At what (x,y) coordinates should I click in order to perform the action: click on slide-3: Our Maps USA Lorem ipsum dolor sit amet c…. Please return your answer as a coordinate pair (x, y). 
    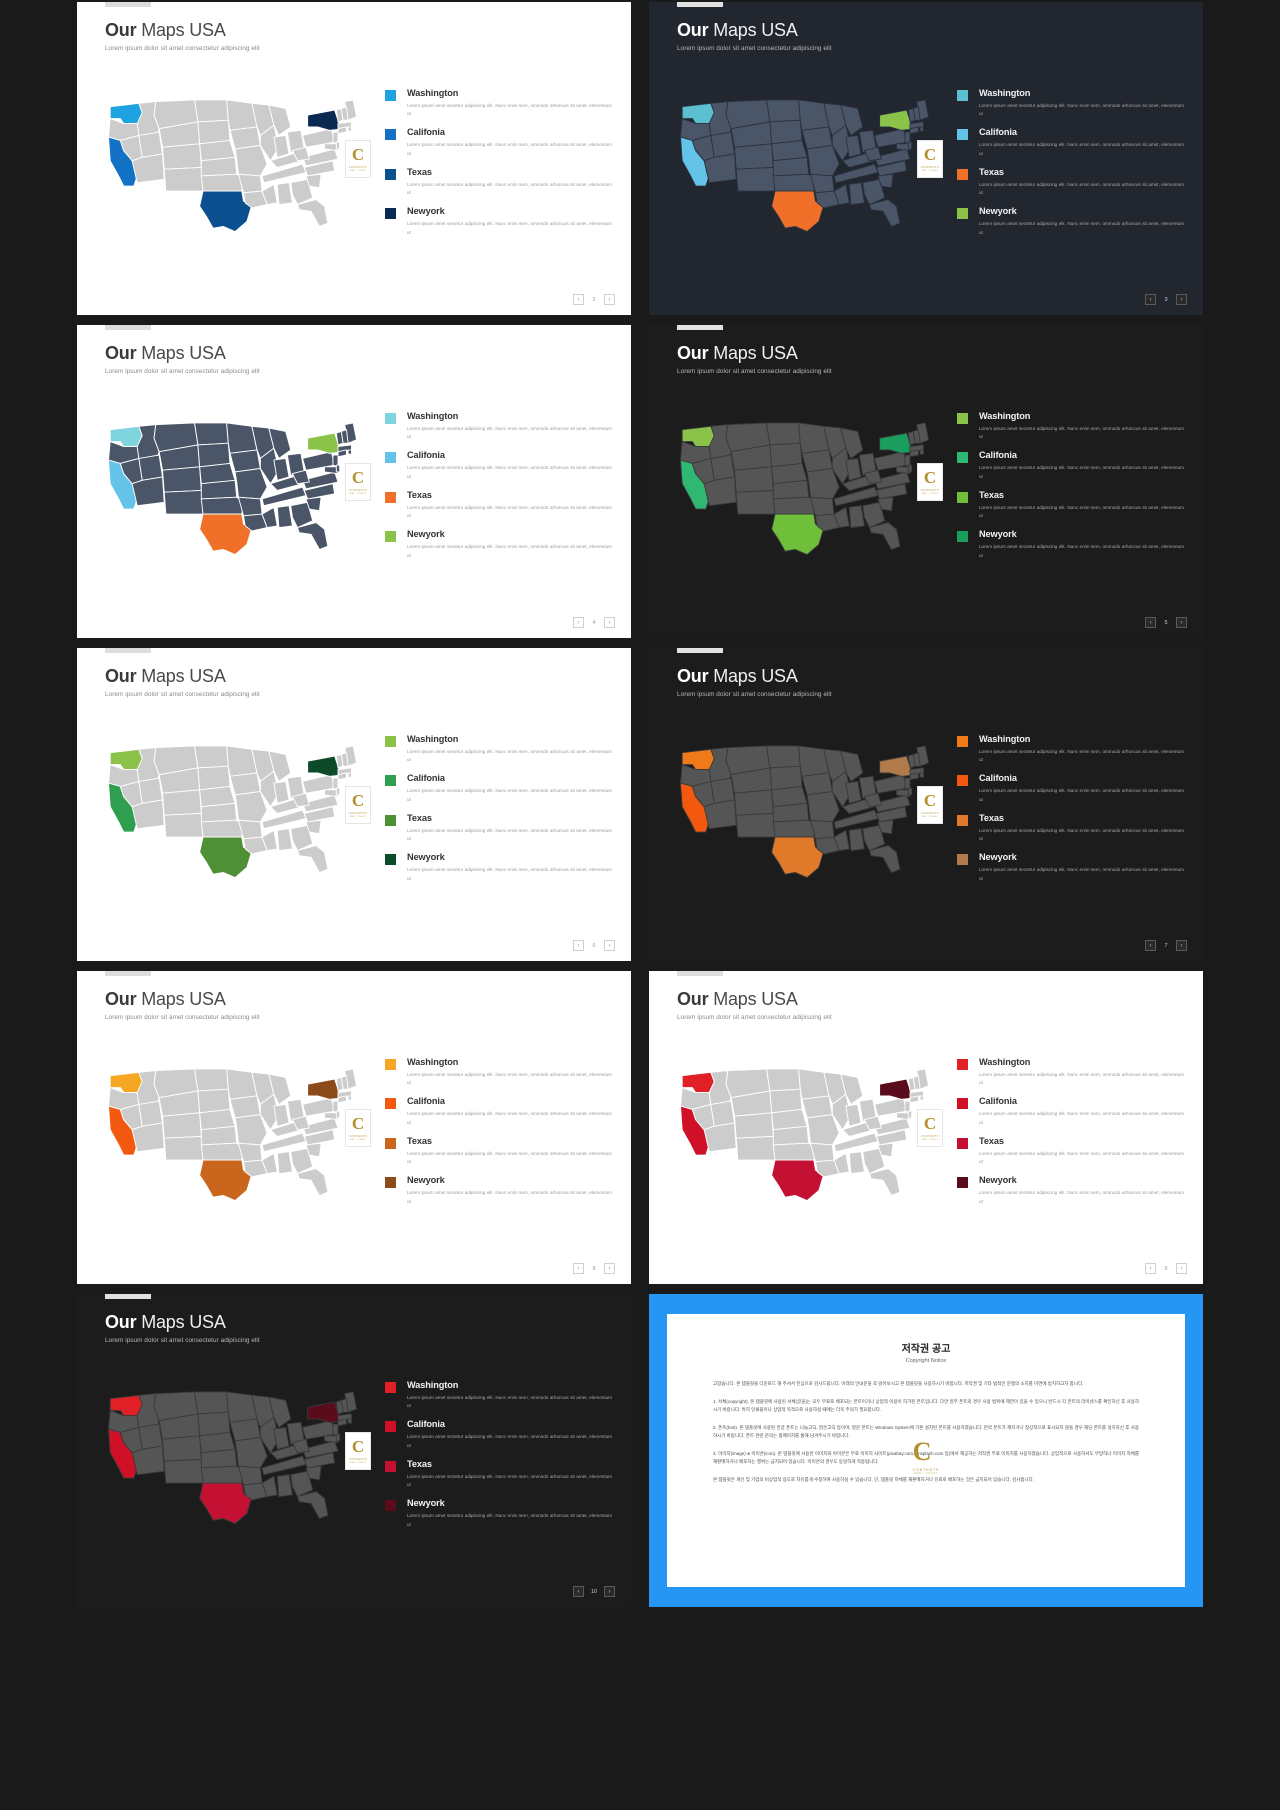
    Looking at the image, I should click on (354, 481).